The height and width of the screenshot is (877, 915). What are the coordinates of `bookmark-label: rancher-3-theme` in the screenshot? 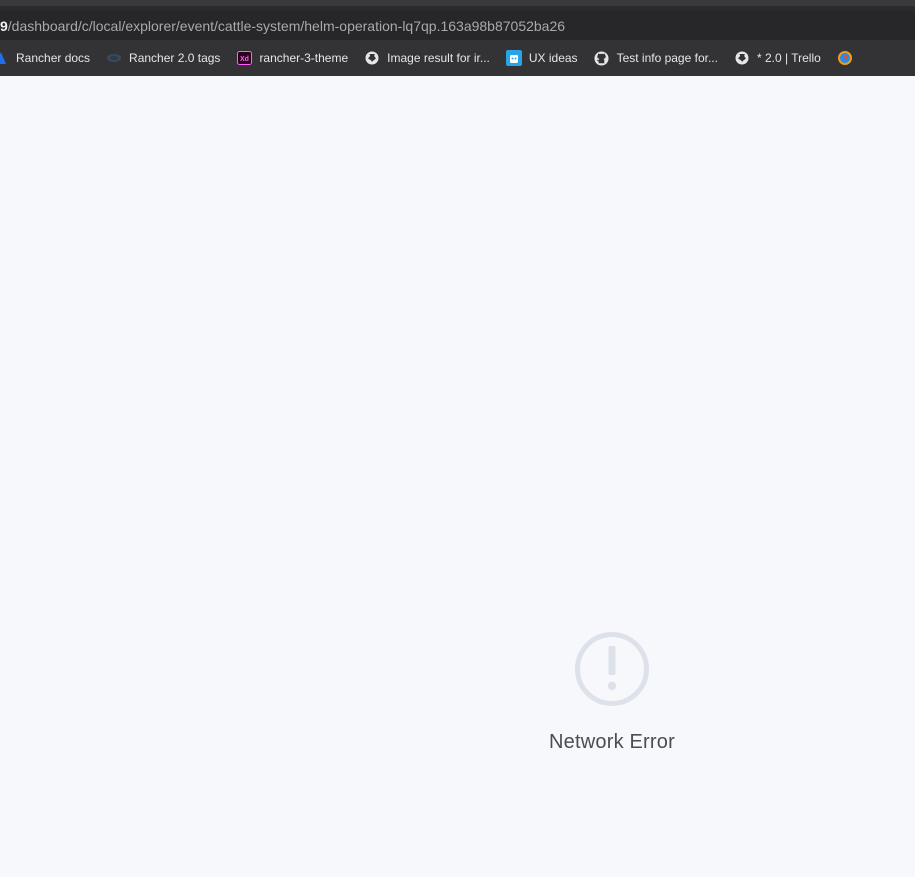 It's located at (304, 58).